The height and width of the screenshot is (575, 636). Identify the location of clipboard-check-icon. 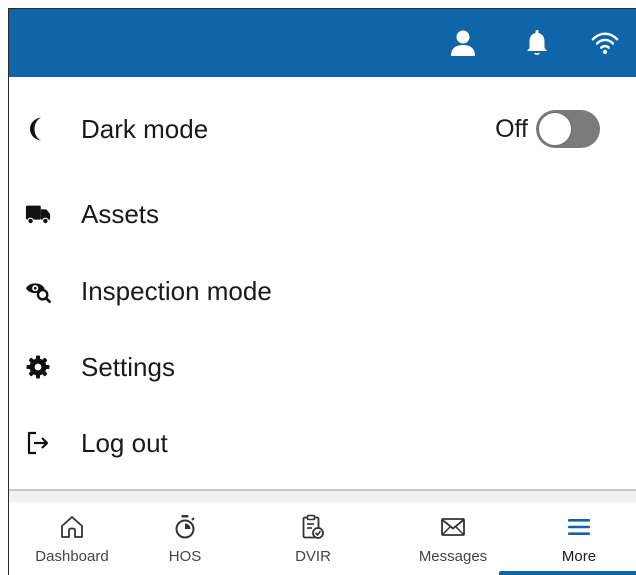
(313, 527).